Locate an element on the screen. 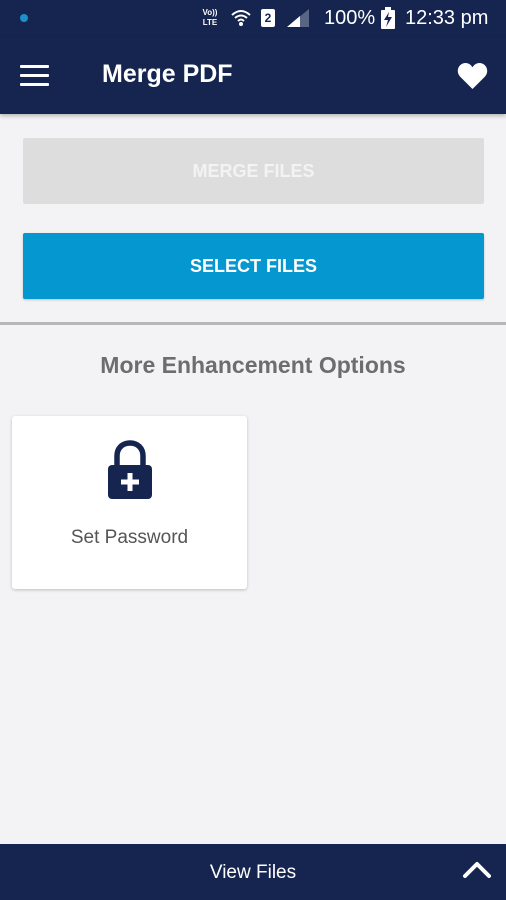  page-title: Merge PDF is located at coordinates (167, 74).